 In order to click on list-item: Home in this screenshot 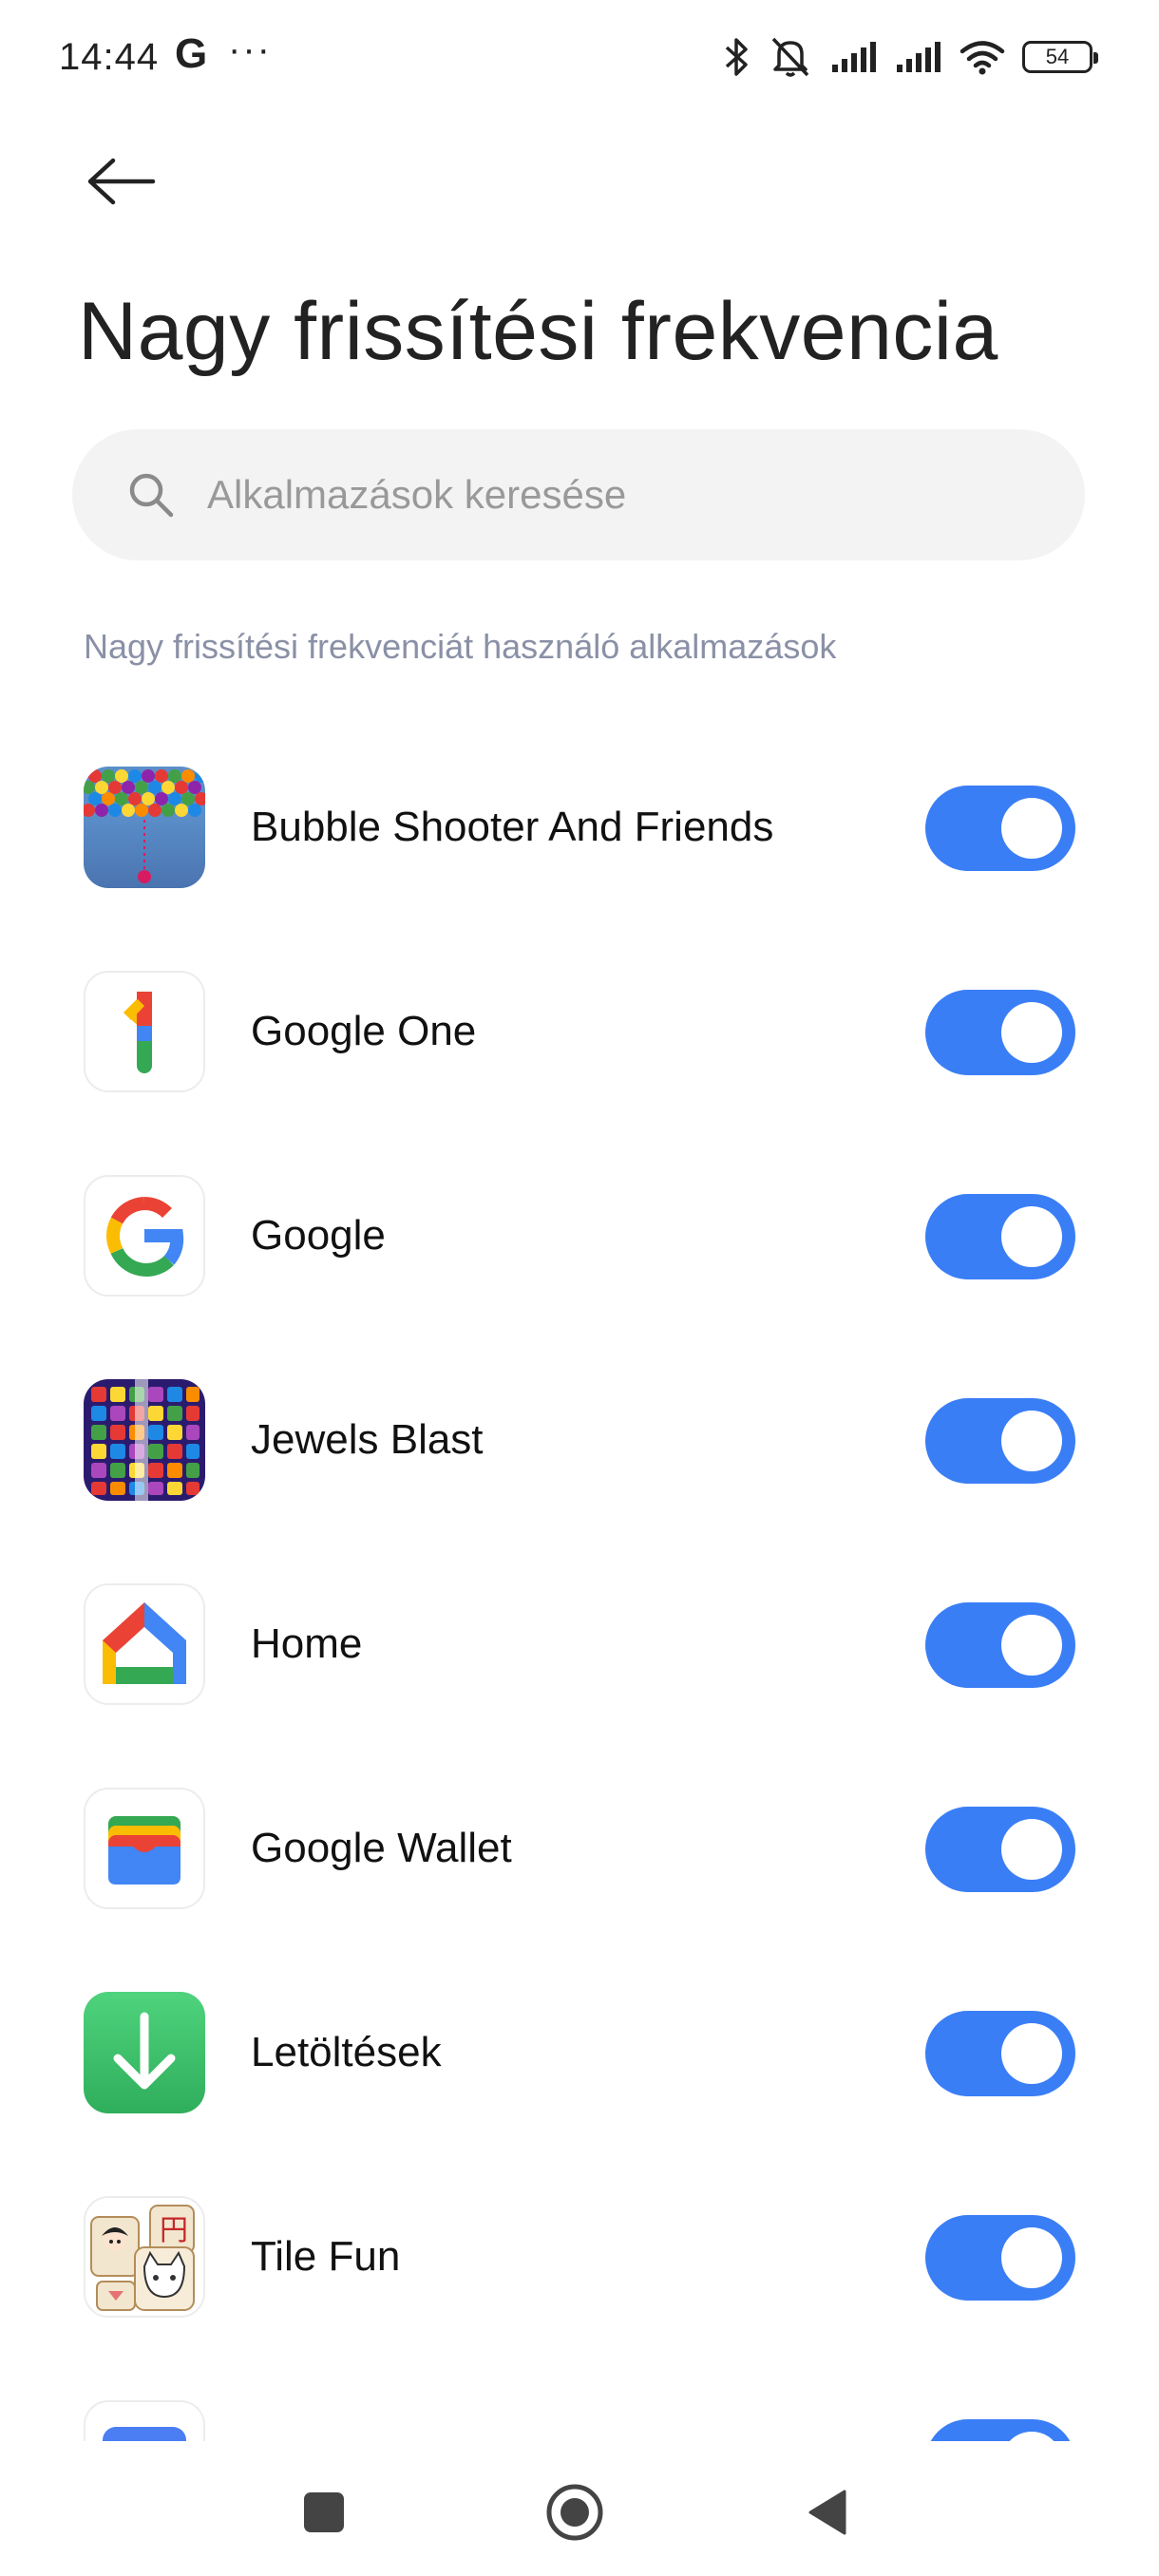, I will do `click(579, 1650)`.